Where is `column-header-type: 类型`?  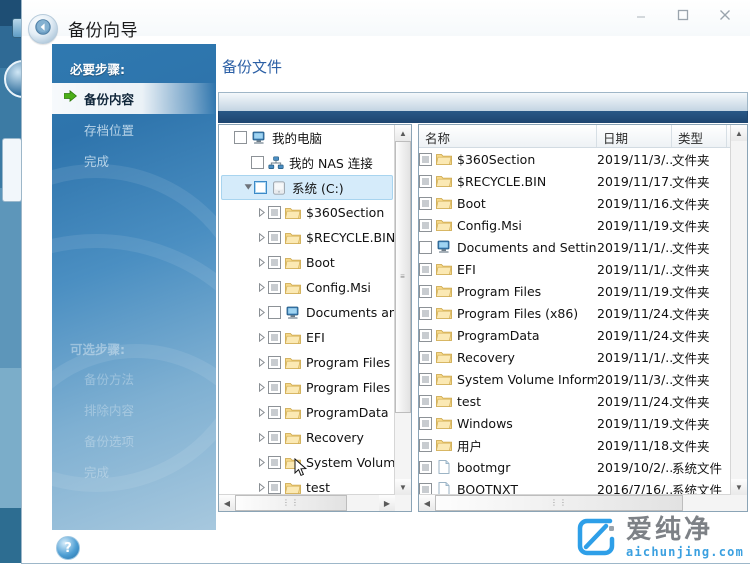
column-header-type: 类型 is located at coordinates (699, 136).